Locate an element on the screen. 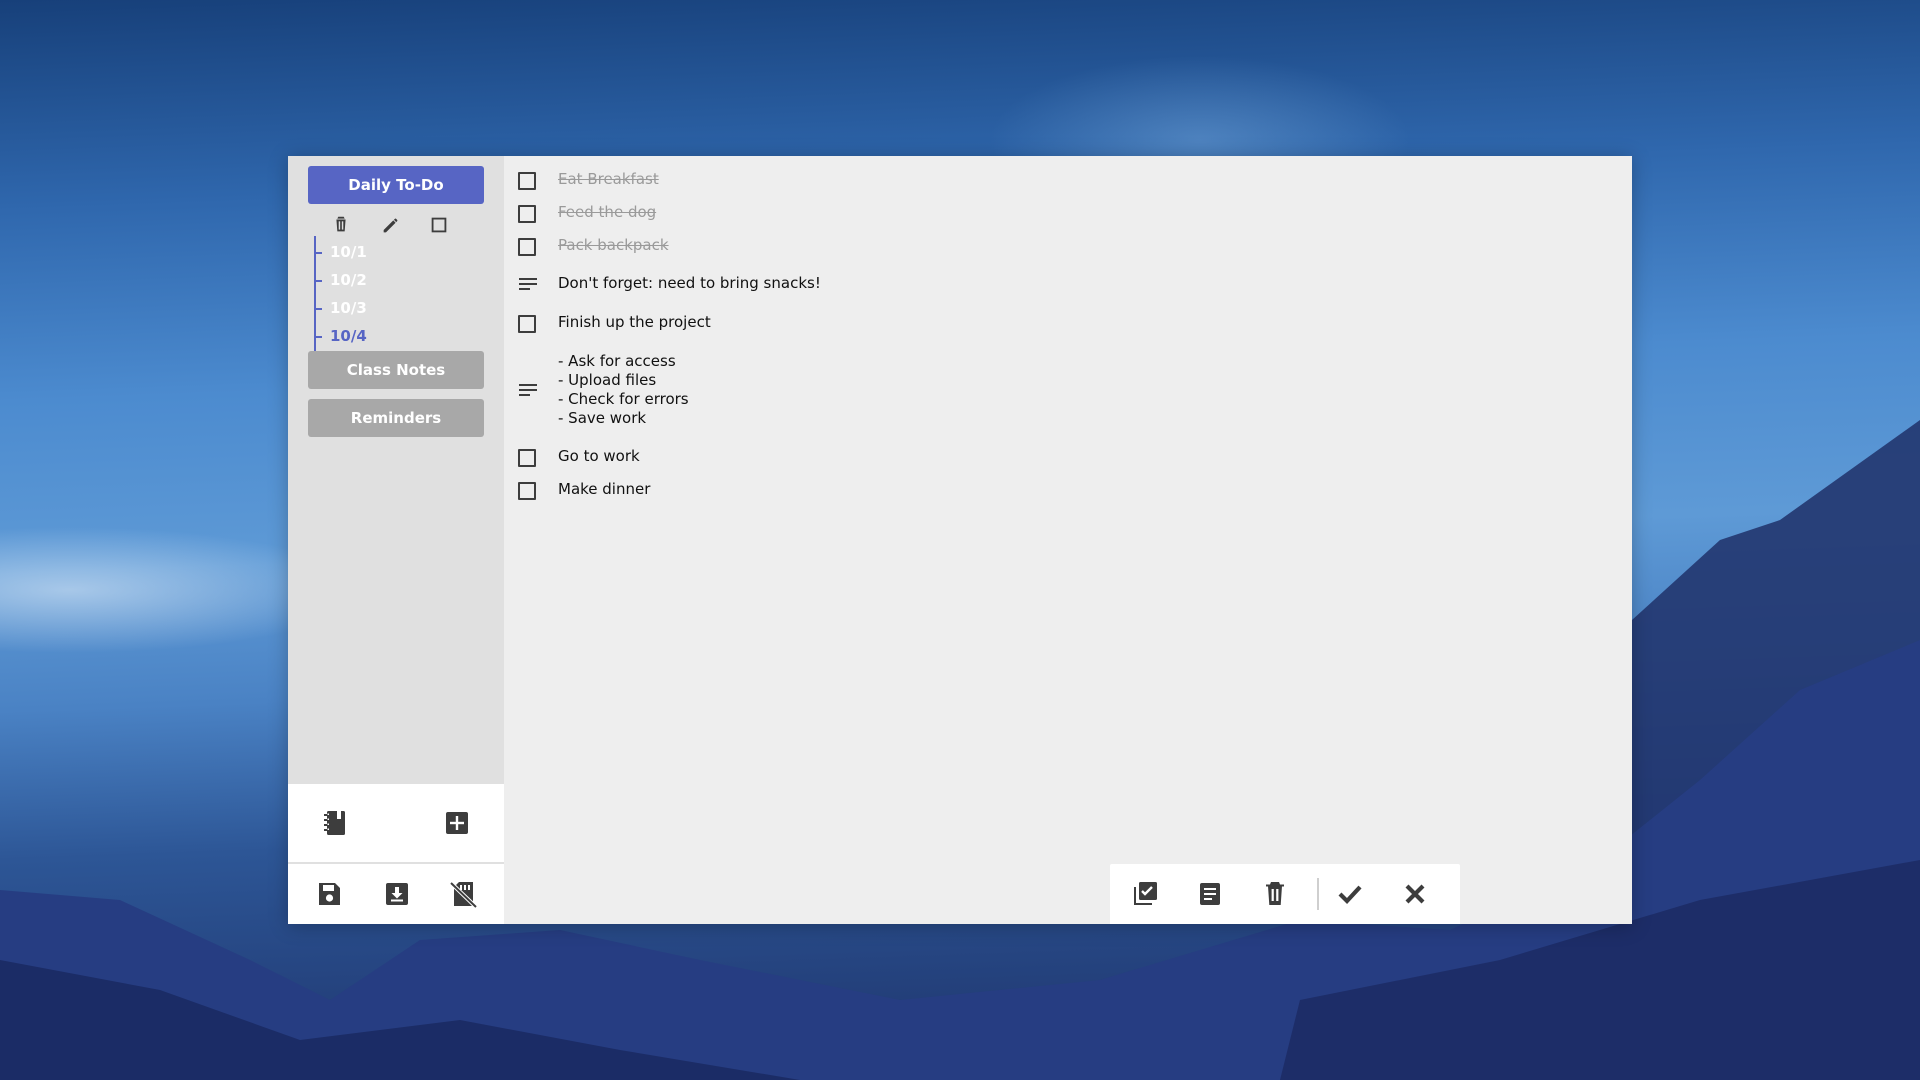 This screenshot has height=1080, width=1920. page-label: 10/4 is located at coordinates (348, 336).